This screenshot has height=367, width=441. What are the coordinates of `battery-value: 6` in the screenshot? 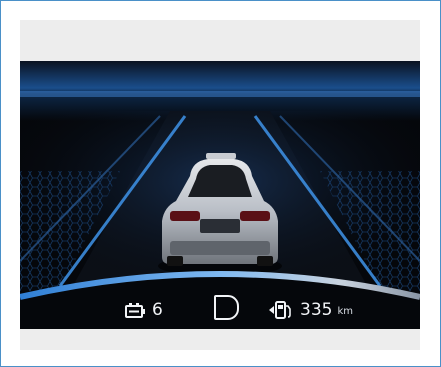 It's located at (157, 310).